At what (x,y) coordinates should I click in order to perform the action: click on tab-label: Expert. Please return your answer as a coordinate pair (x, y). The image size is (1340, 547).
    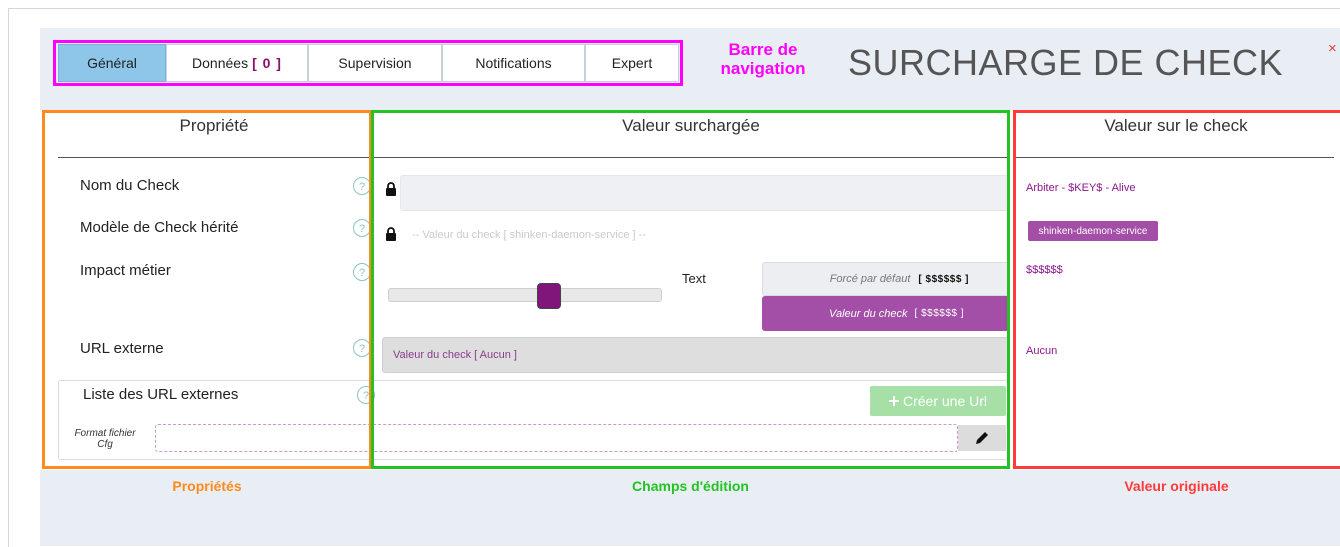
    Looking at the image, I should click on (632, 63).